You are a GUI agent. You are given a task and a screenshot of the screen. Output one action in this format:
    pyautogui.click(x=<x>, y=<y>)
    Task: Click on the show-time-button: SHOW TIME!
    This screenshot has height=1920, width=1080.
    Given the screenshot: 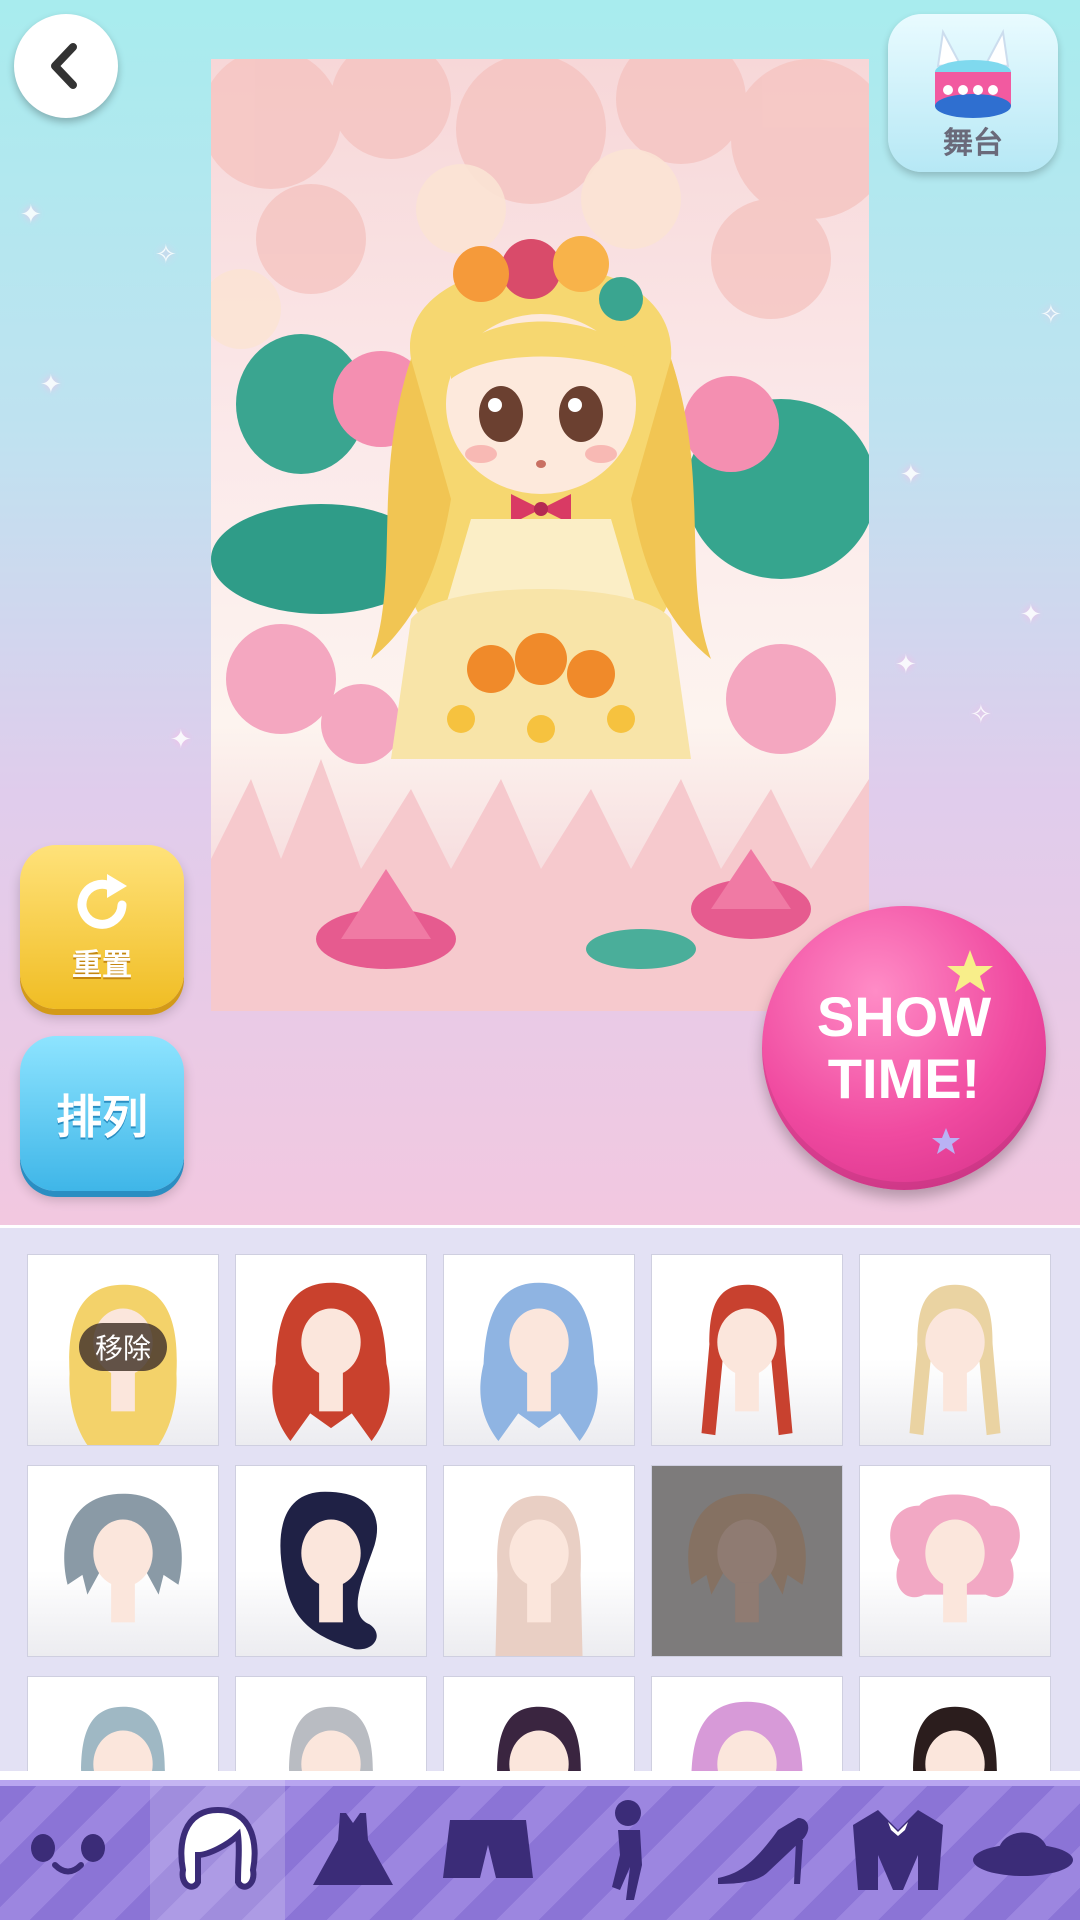 What is the action you would take?
    pyautogui.click(x=904, y=1048)
    